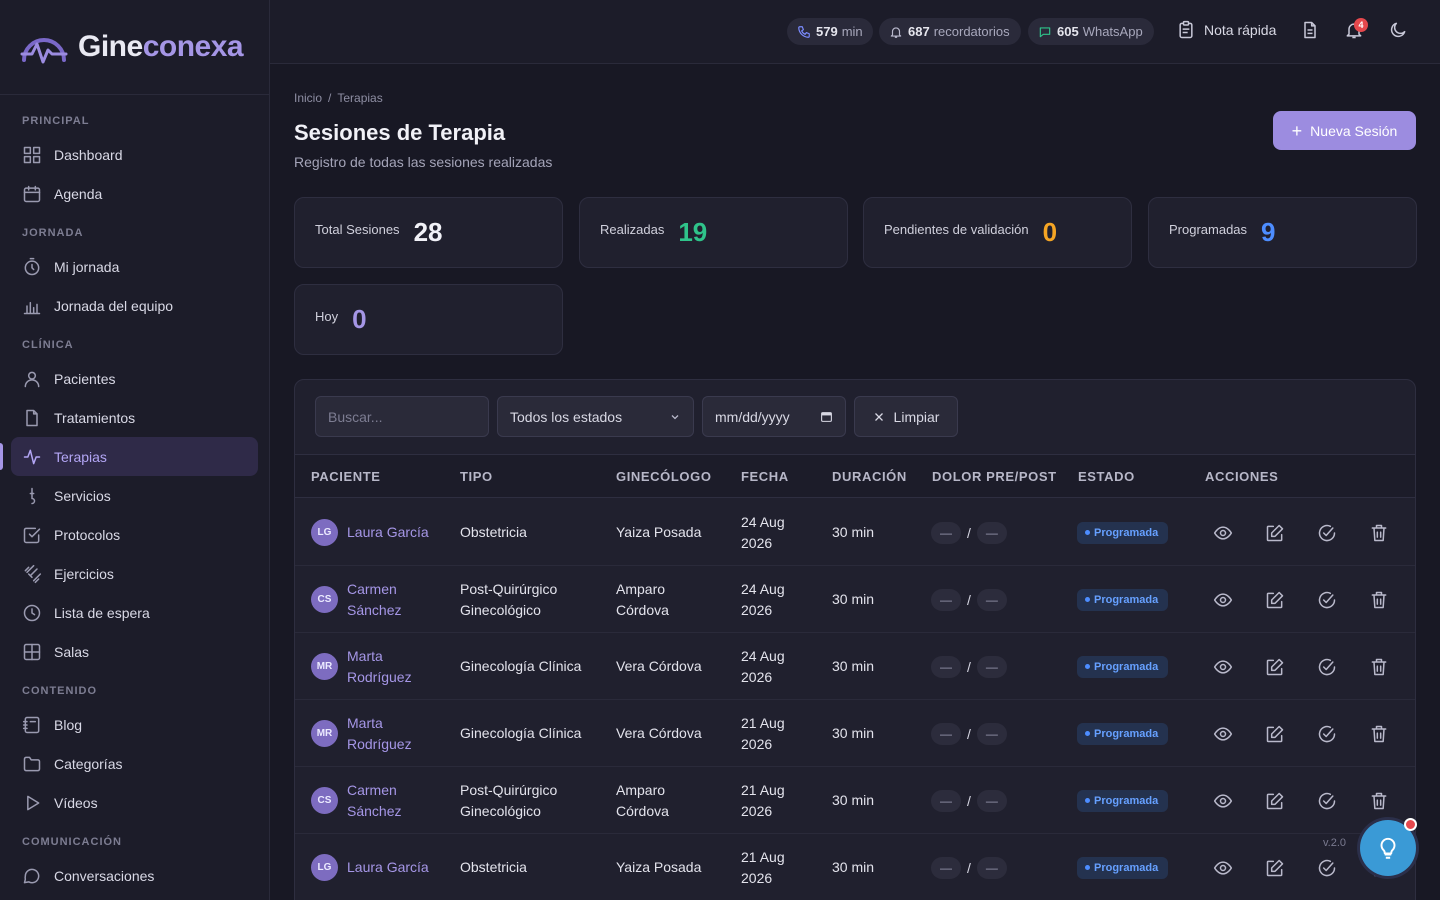 This screenshot has width=1440, height=900. I want to click on stat-value: 0, so click(359, 319).